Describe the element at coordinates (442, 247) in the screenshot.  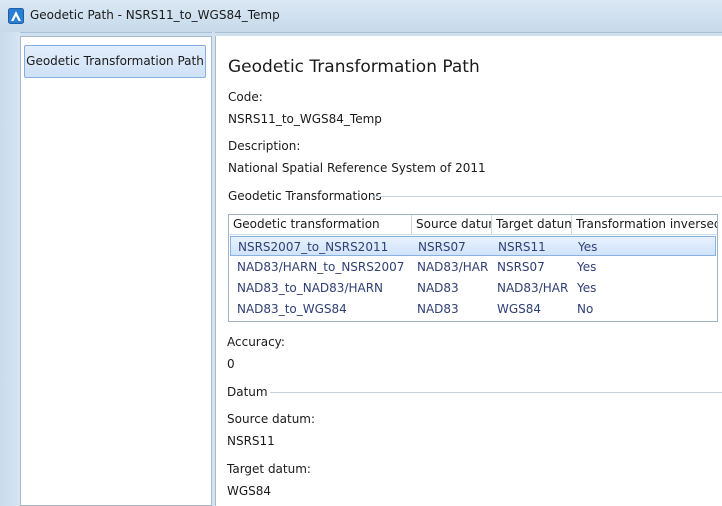
I see `cell-source-datum: NSRS07` at that location.